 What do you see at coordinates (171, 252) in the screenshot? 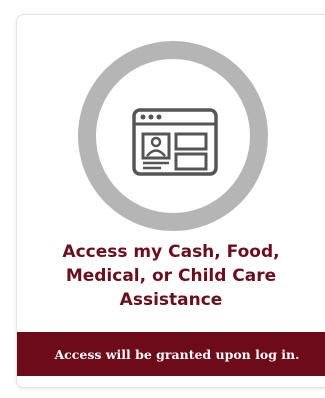
I see `card-title-line-1: Access my Cash, Food,` at bounding box center [171, 252].